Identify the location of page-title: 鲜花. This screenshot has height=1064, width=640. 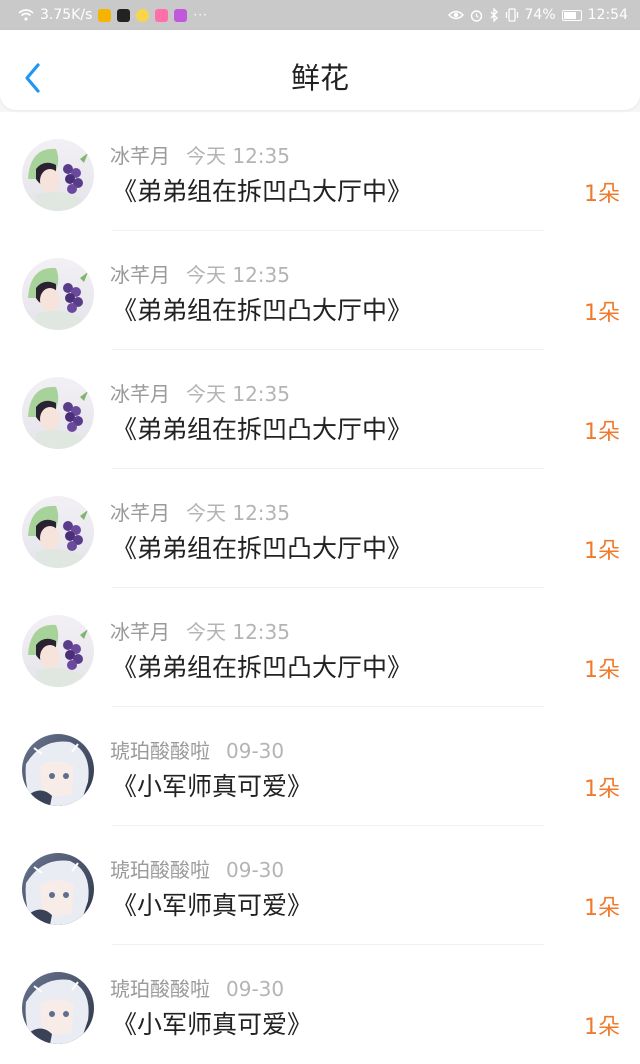
(319, 78).